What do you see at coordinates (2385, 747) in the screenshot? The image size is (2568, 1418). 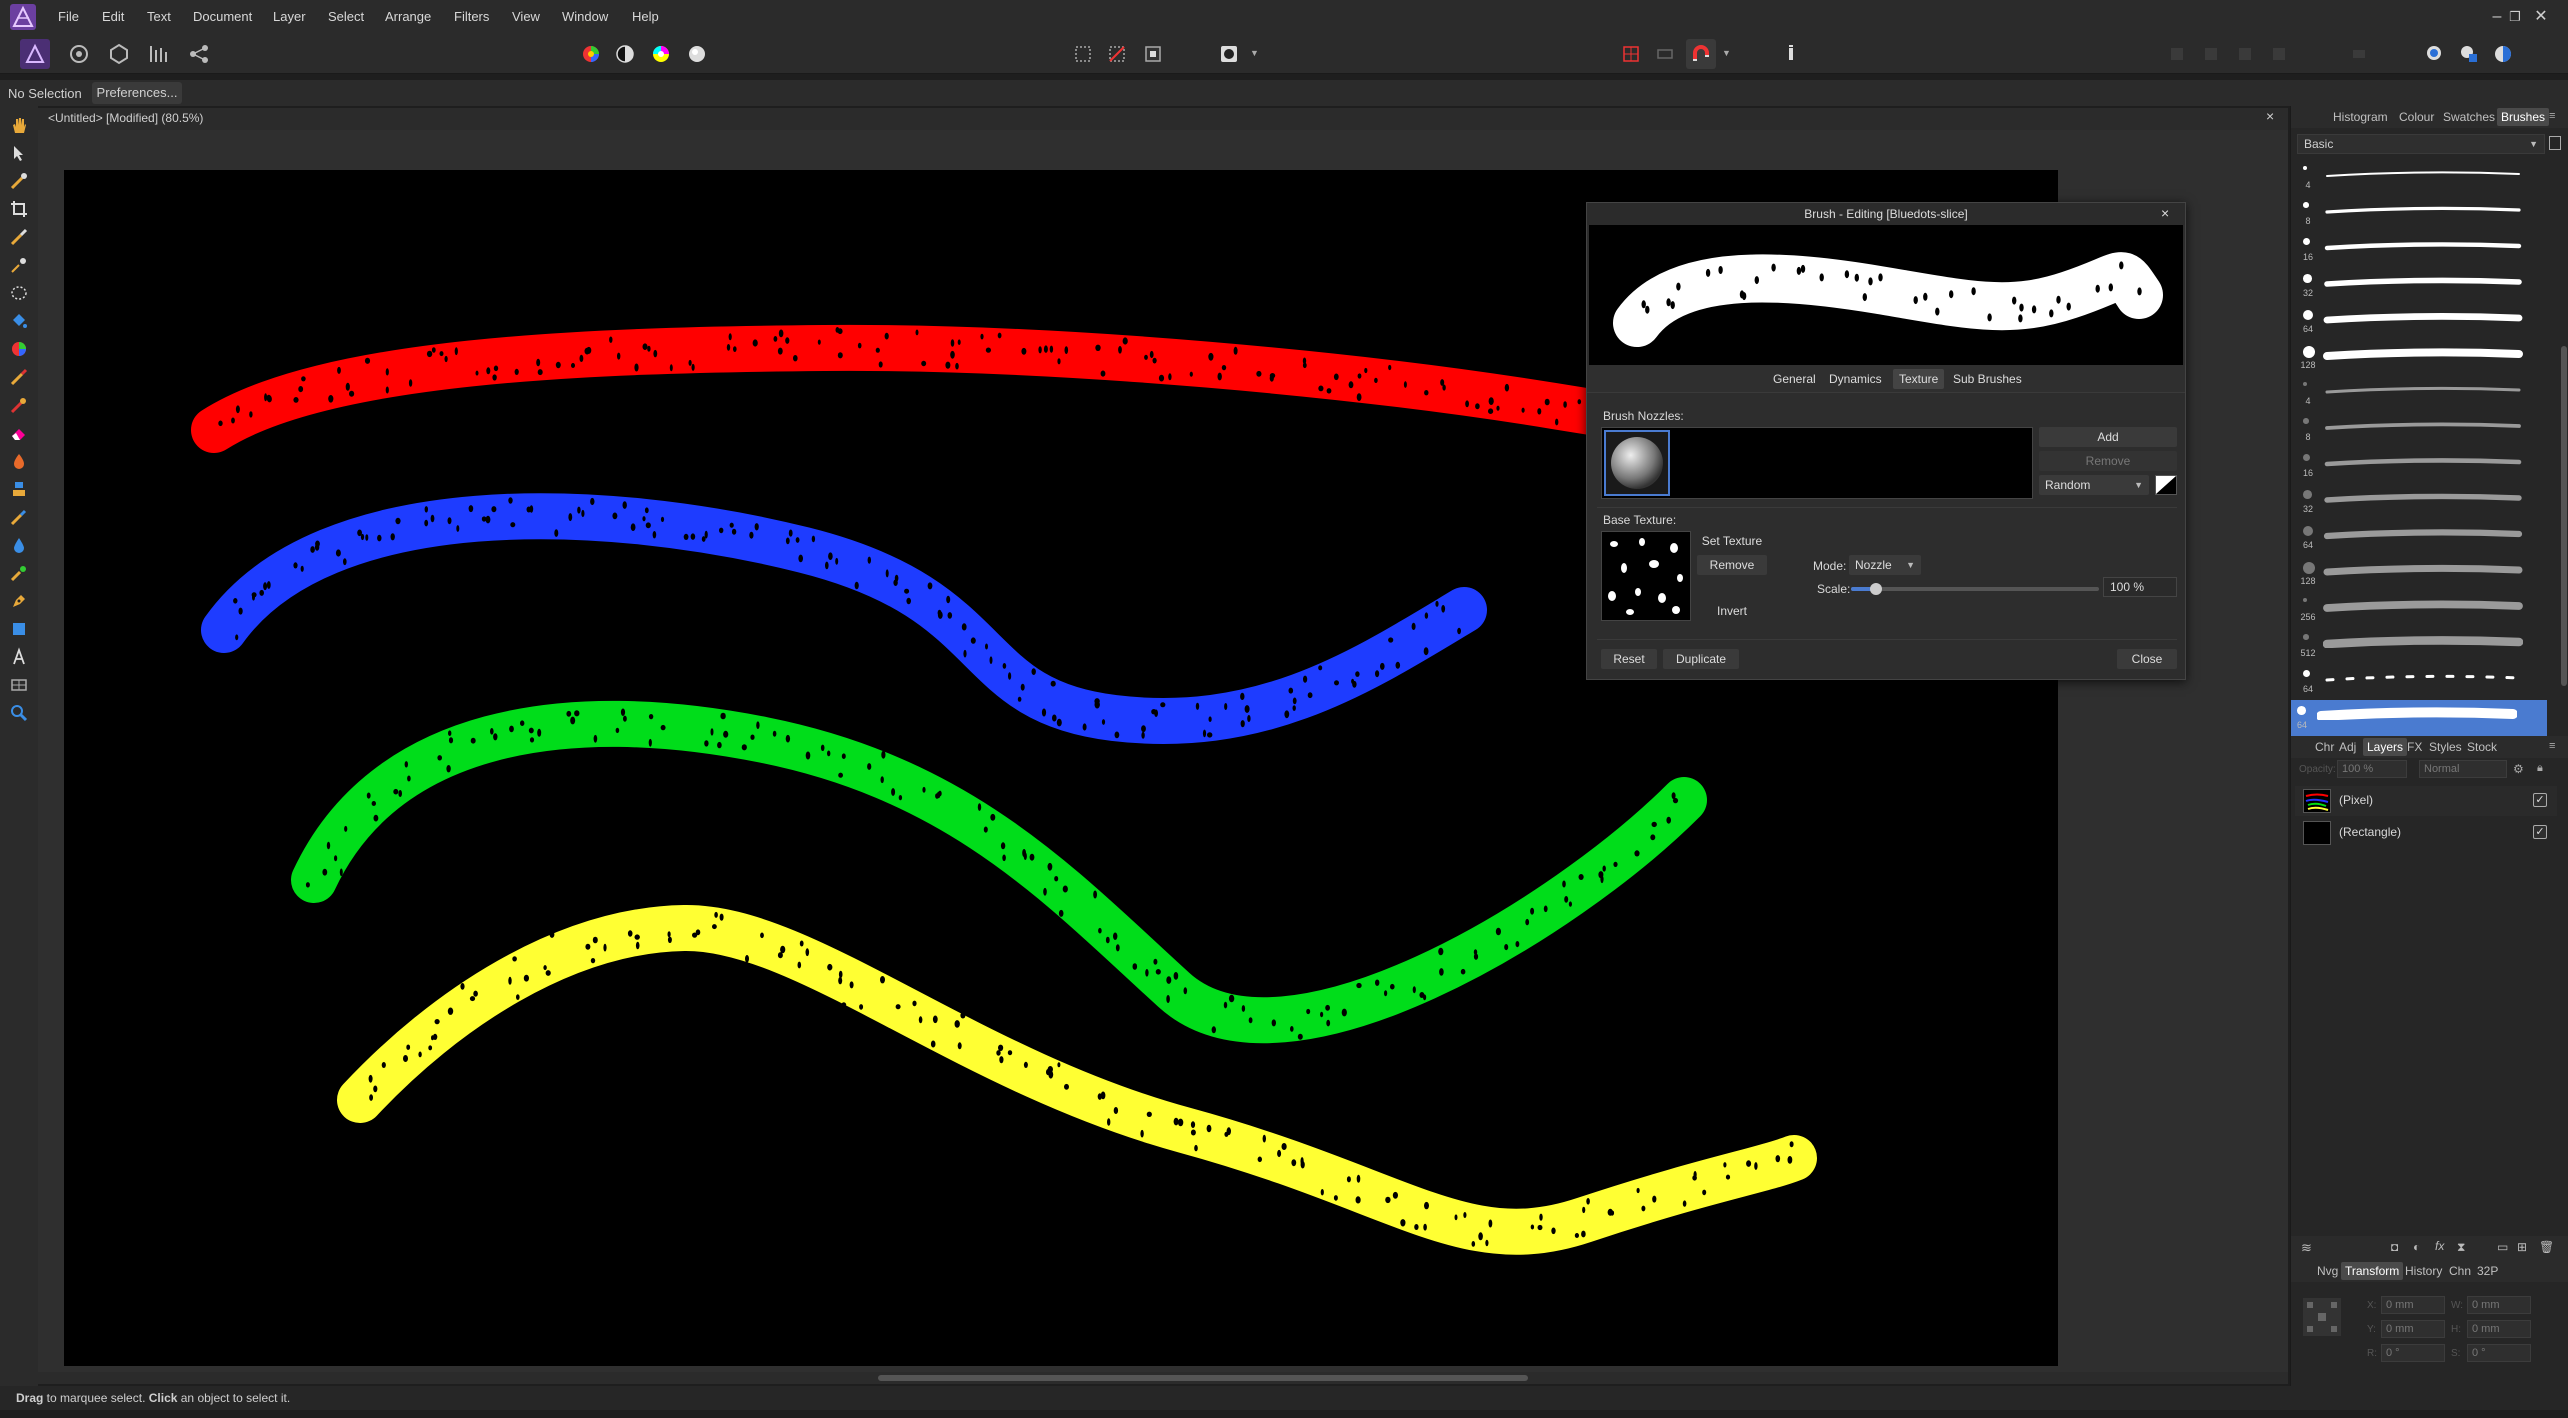 I see `tab-layers: Layers` at bounding box center [2385, 747].